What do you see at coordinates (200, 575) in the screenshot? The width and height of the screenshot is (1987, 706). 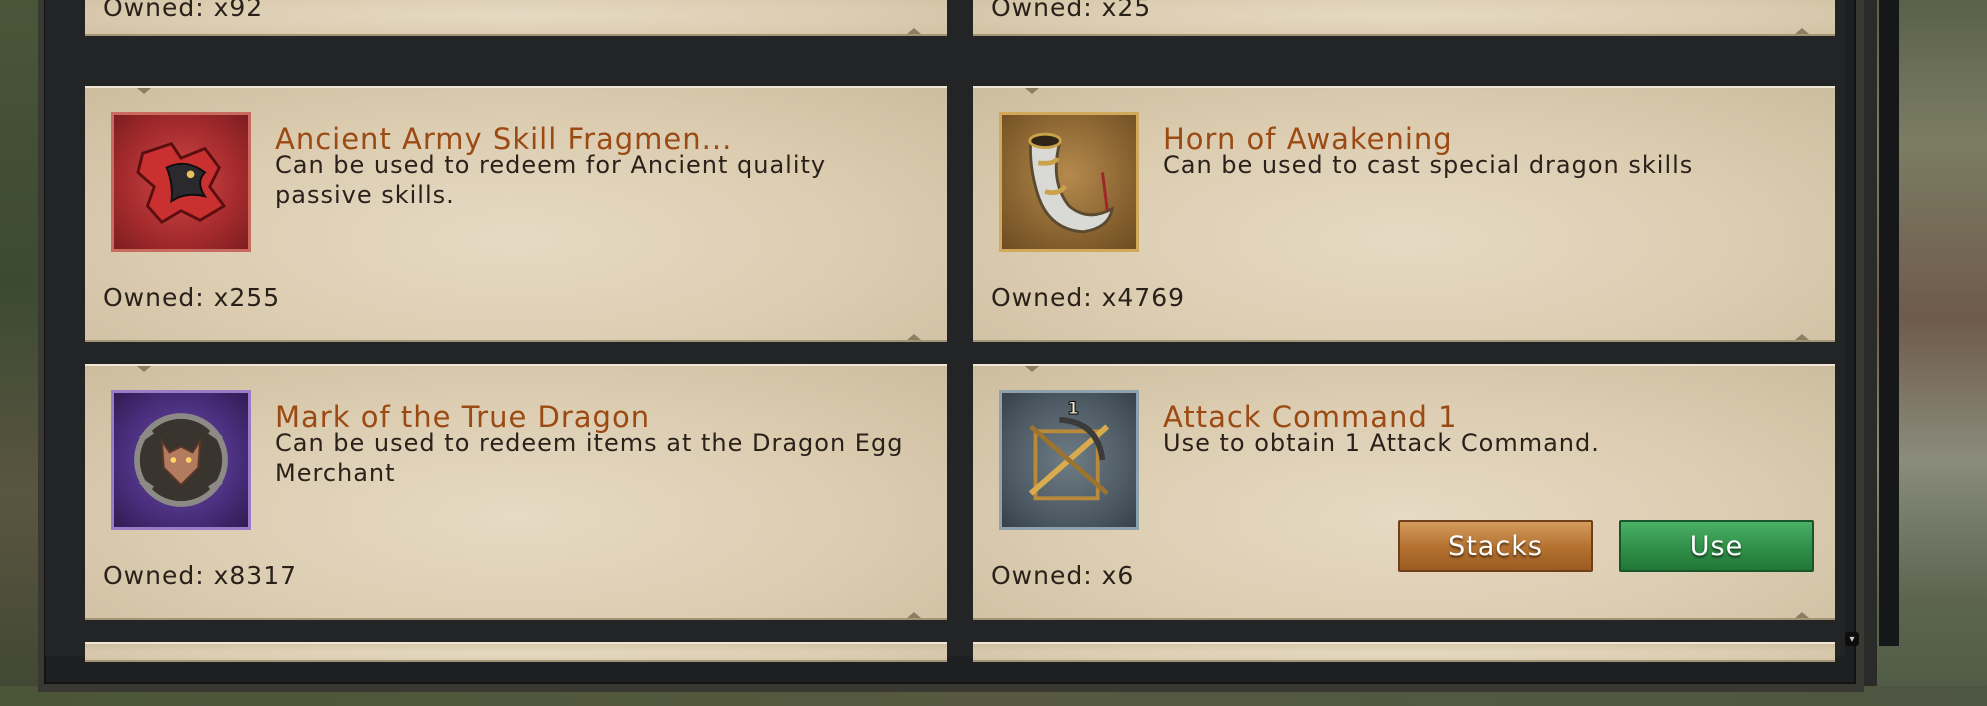 I see `owned-count: Owned: x8317` at bounding box center [200, 575].